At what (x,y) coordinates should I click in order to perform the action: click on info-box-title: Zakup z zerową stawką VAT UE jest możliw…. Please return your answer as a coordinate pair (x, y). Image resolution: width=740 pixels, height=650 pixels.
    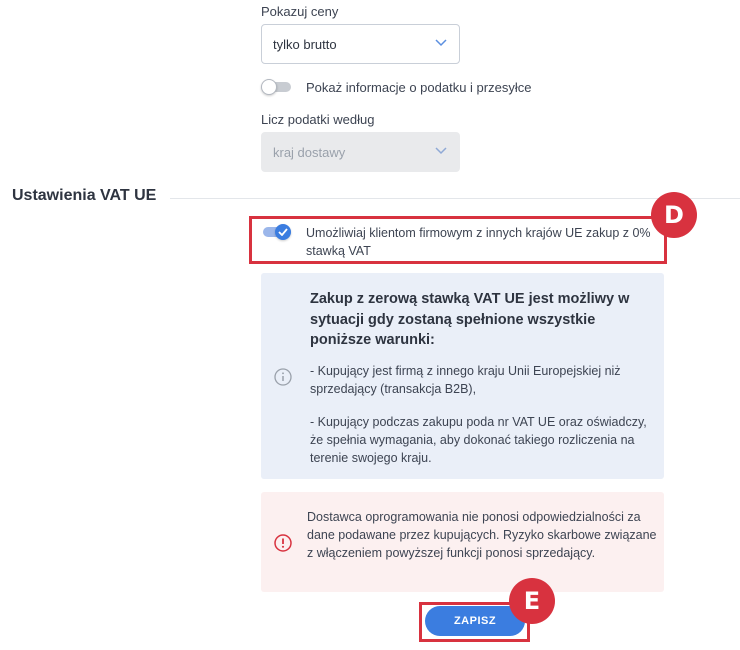
    Looking at the image, I should click on (470, 319).